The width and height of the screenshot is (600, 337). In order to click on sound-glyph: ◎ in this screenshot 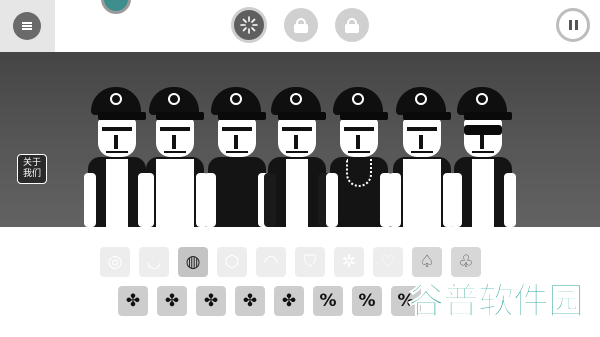, I will do `click(115, 261)`.